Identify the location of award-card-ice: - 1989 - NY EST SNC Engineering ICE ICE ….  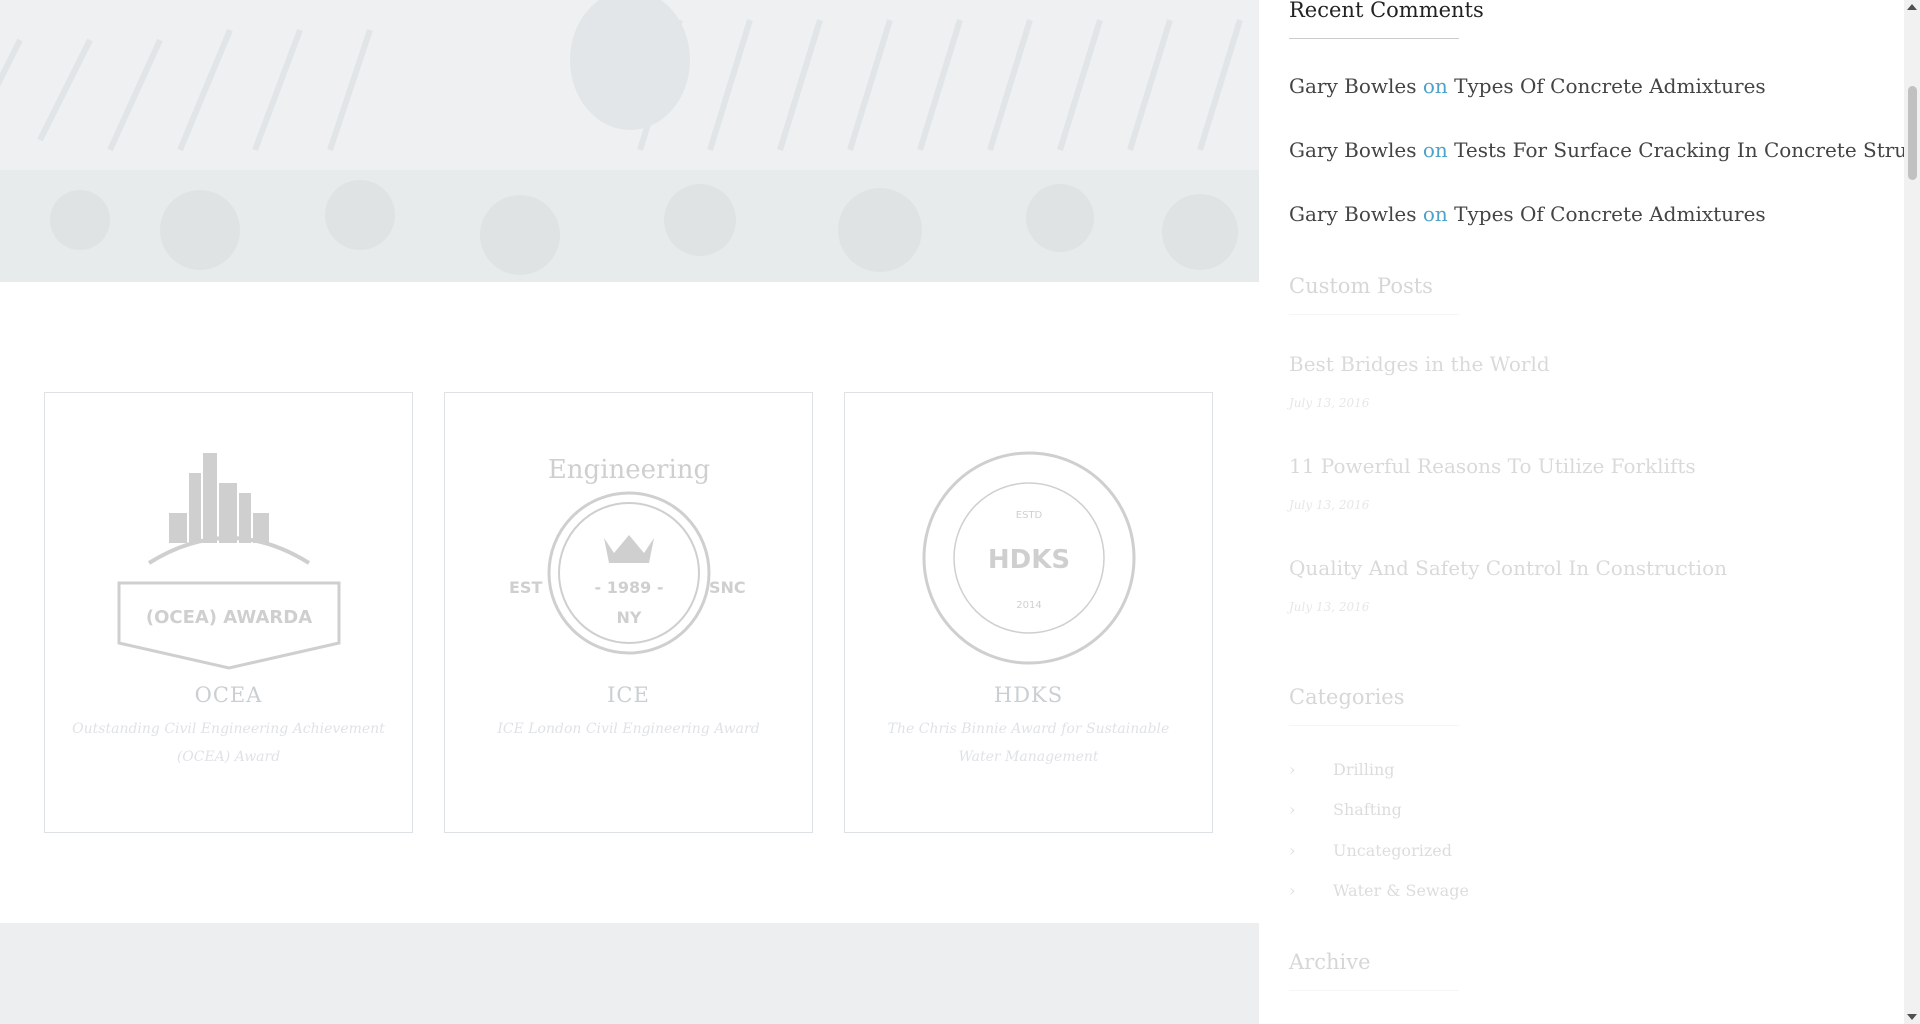
(628, 612).